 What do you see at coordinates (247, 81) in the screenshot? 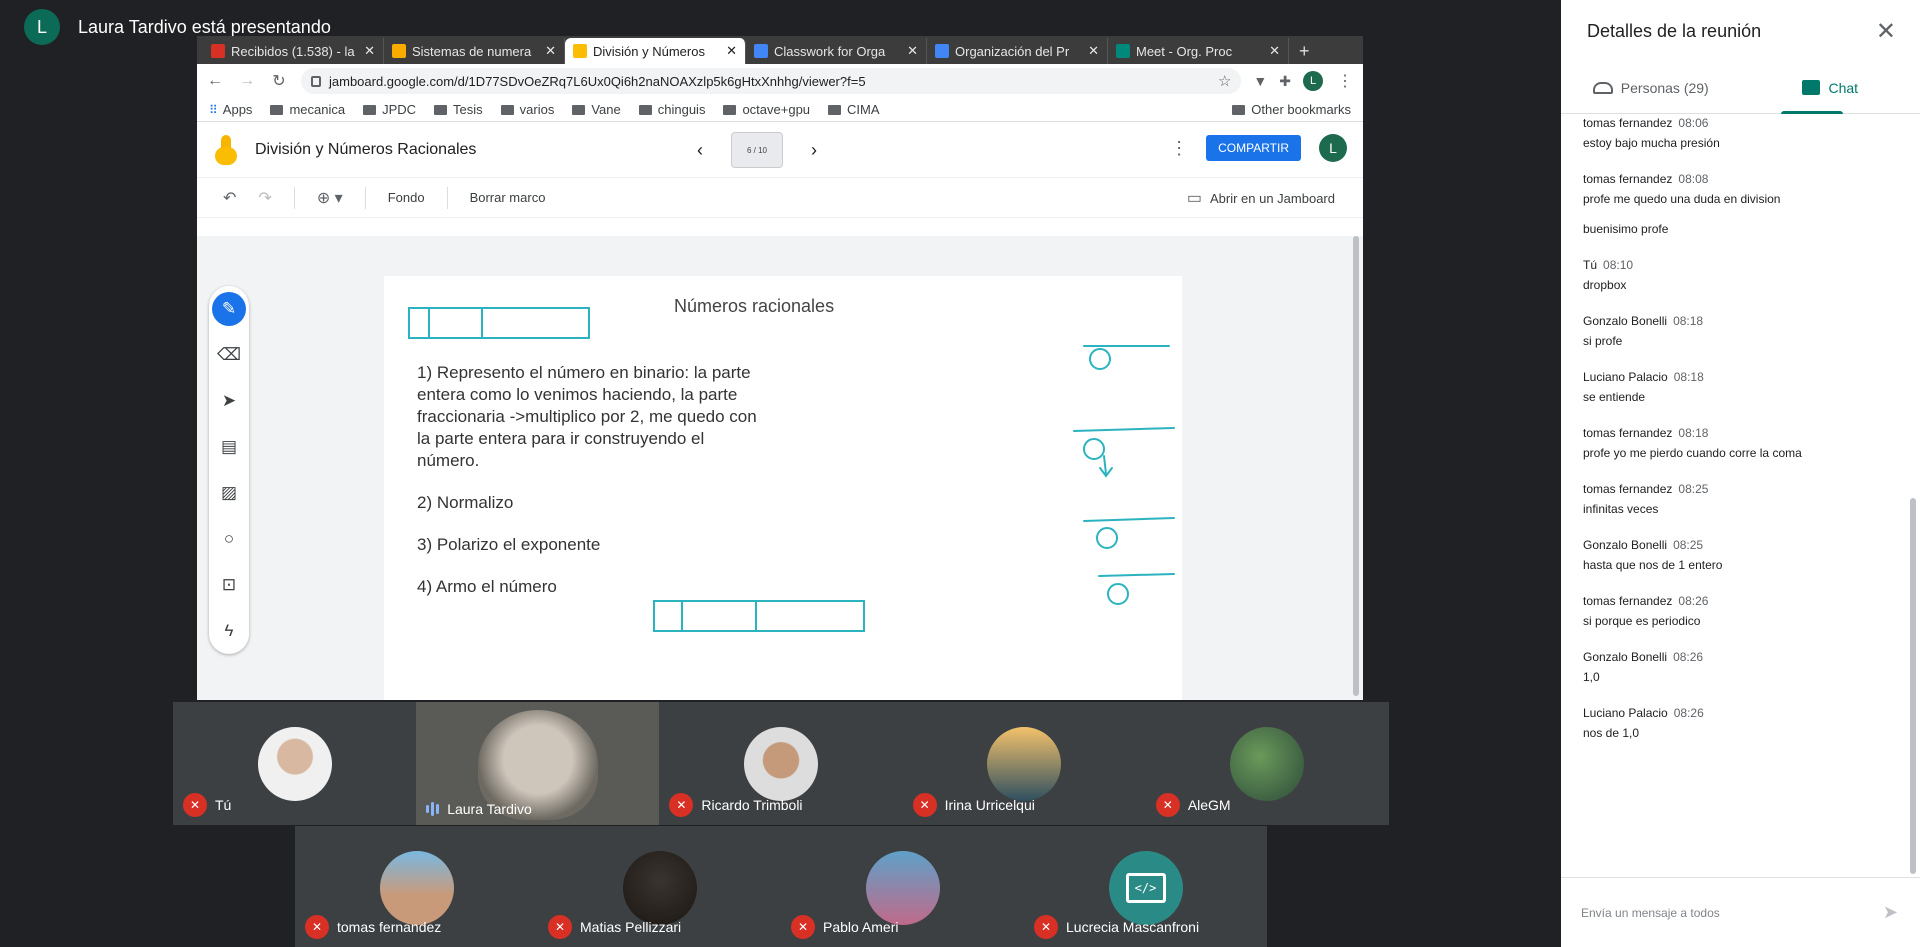
I see `forward-arrow-icon: →` at bounding box center [247, 81].